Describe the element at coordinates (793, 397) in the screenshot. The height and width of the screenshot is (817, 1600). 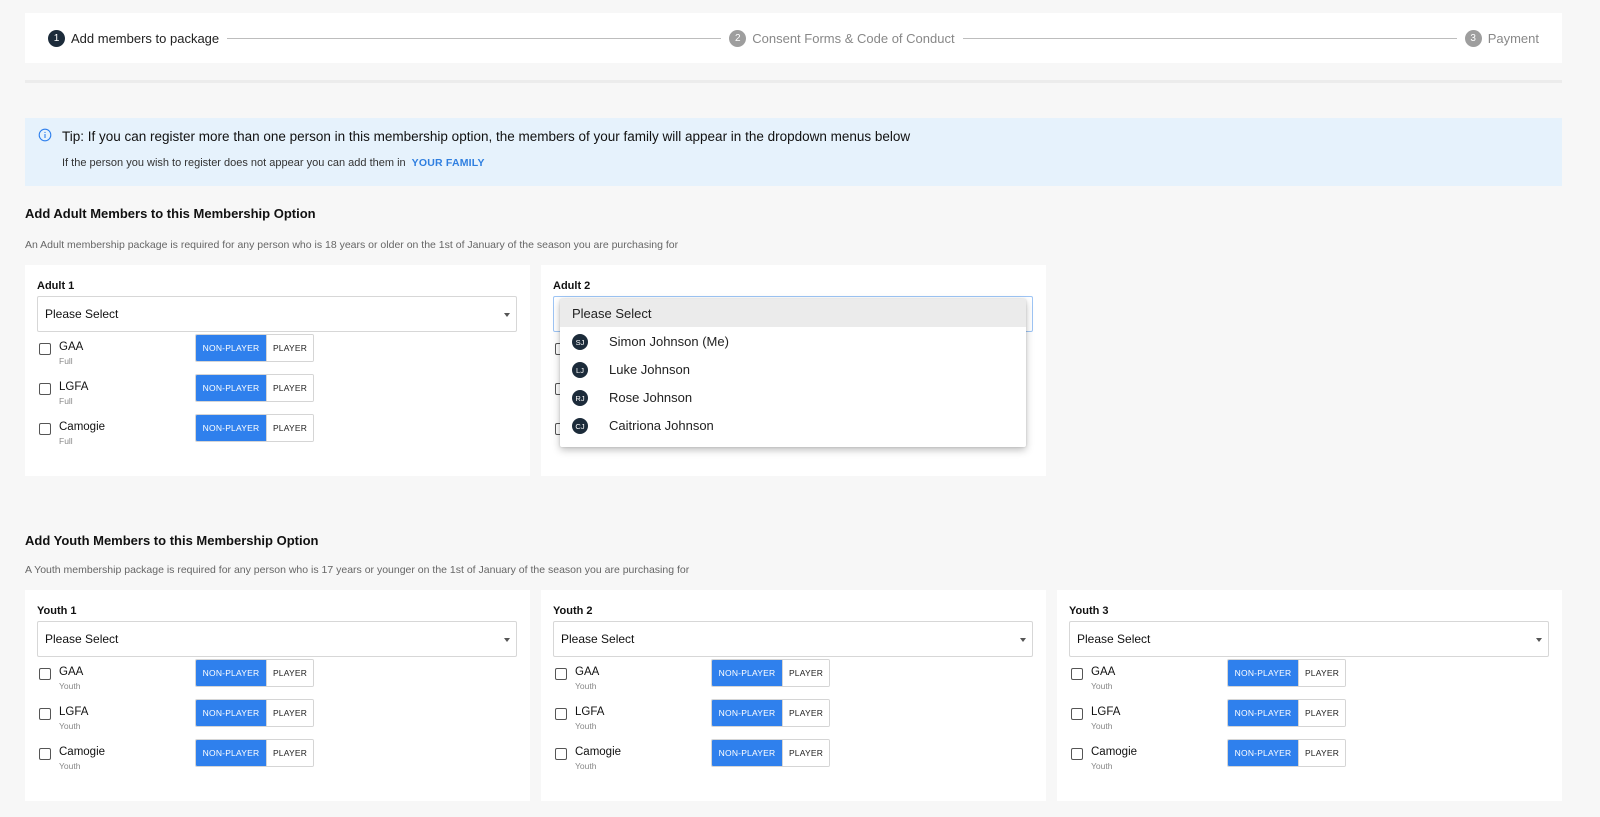
I see `menu-item-rose: RJ Rose Johnson` at that location.